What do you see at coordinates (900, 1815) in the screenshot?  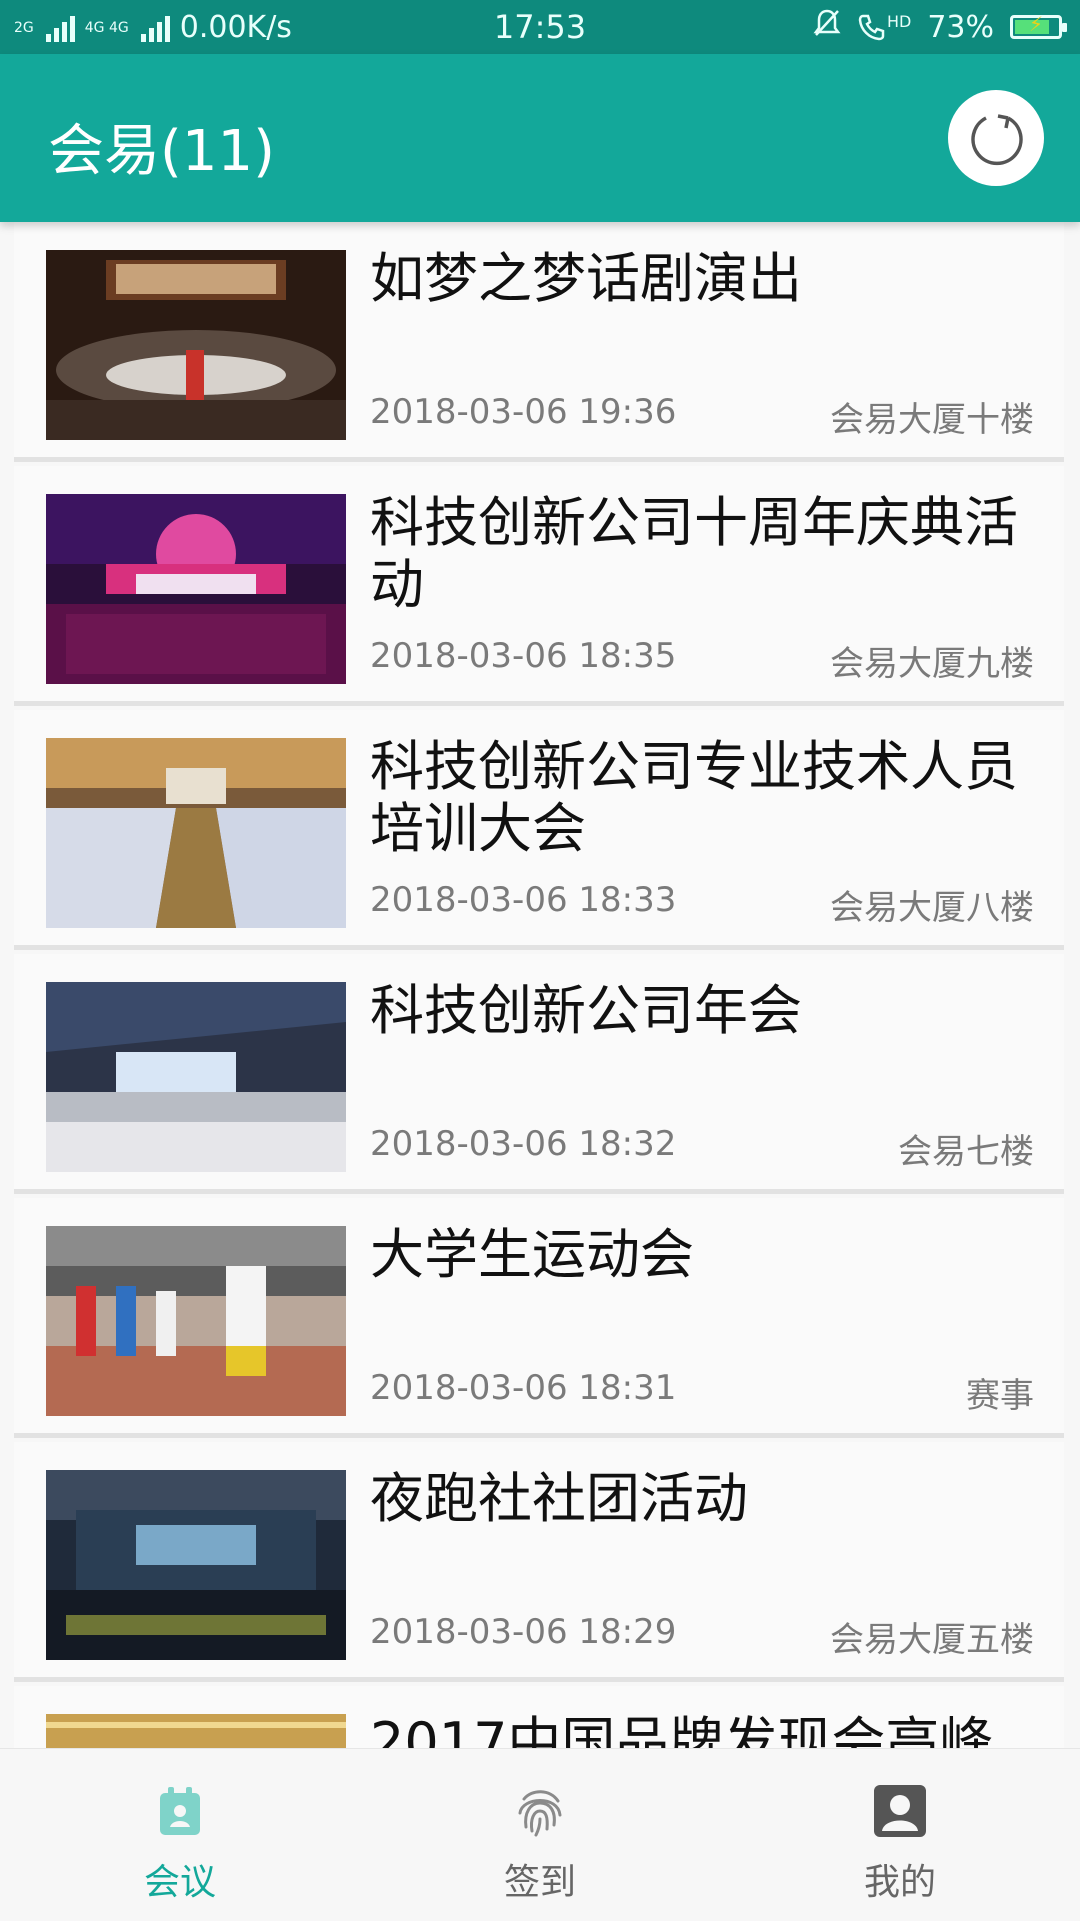 I see `user-icon` at bounding box center [900, 1815].